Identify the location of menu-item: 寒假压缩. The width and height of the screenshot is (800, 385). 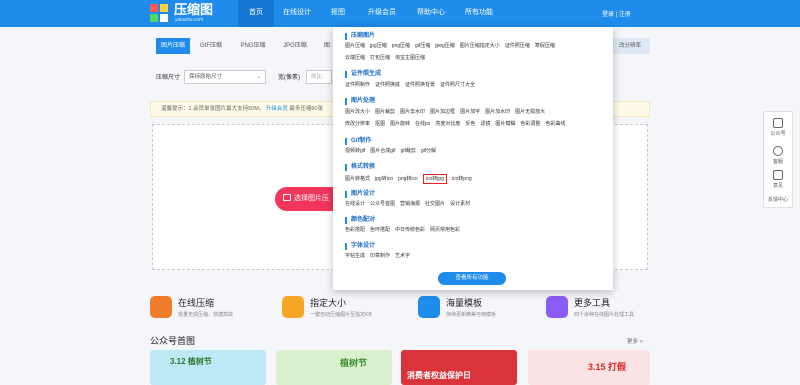
(545, 46).